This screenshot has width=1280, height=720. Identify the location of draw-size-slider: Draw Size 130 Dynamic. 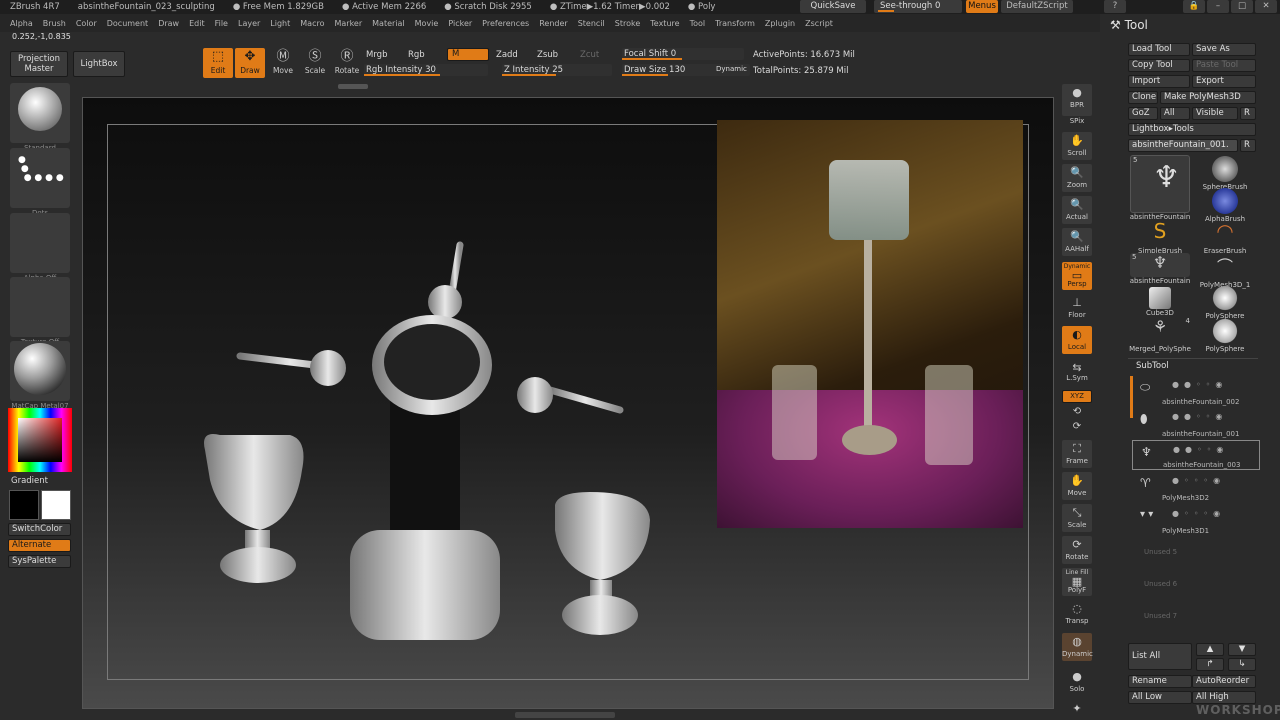
(686, 70).